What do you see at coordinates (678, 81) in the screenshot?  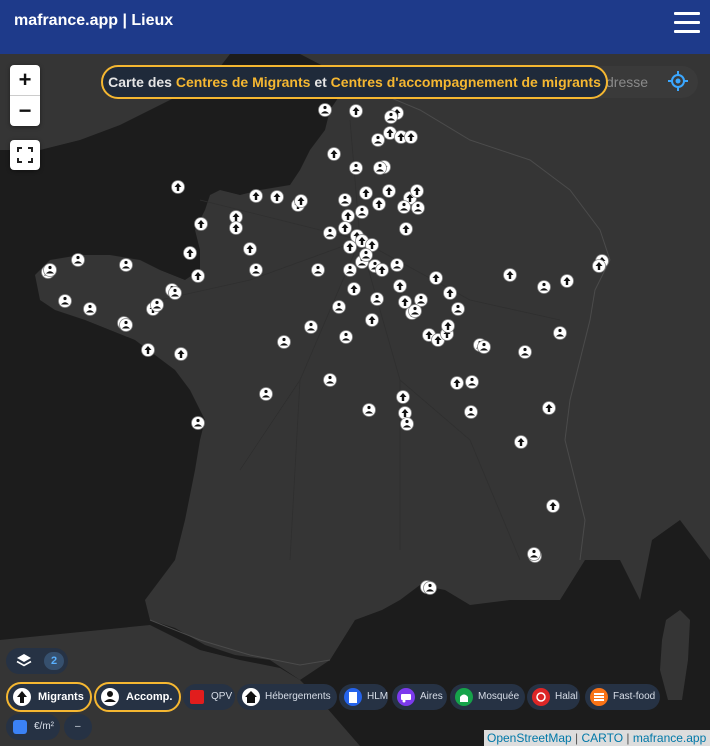 I see `locate-icon` at bounding box center [678, 81].